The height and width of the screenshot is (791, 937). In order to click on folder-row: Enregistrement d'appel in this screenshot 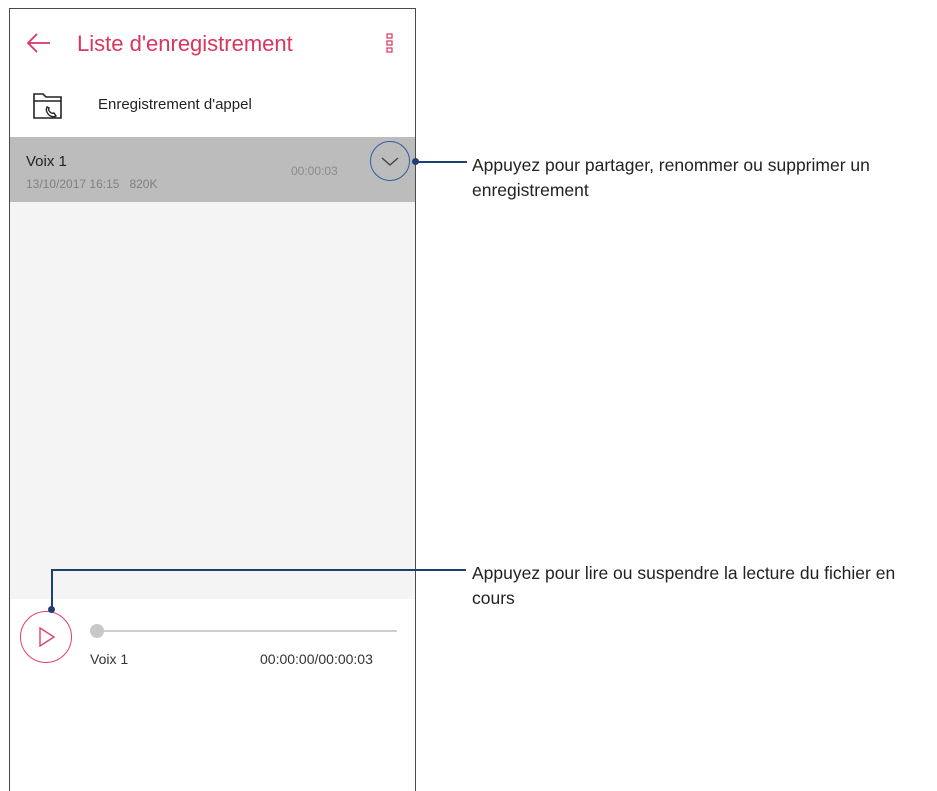, I will do `click(212, 107)`.